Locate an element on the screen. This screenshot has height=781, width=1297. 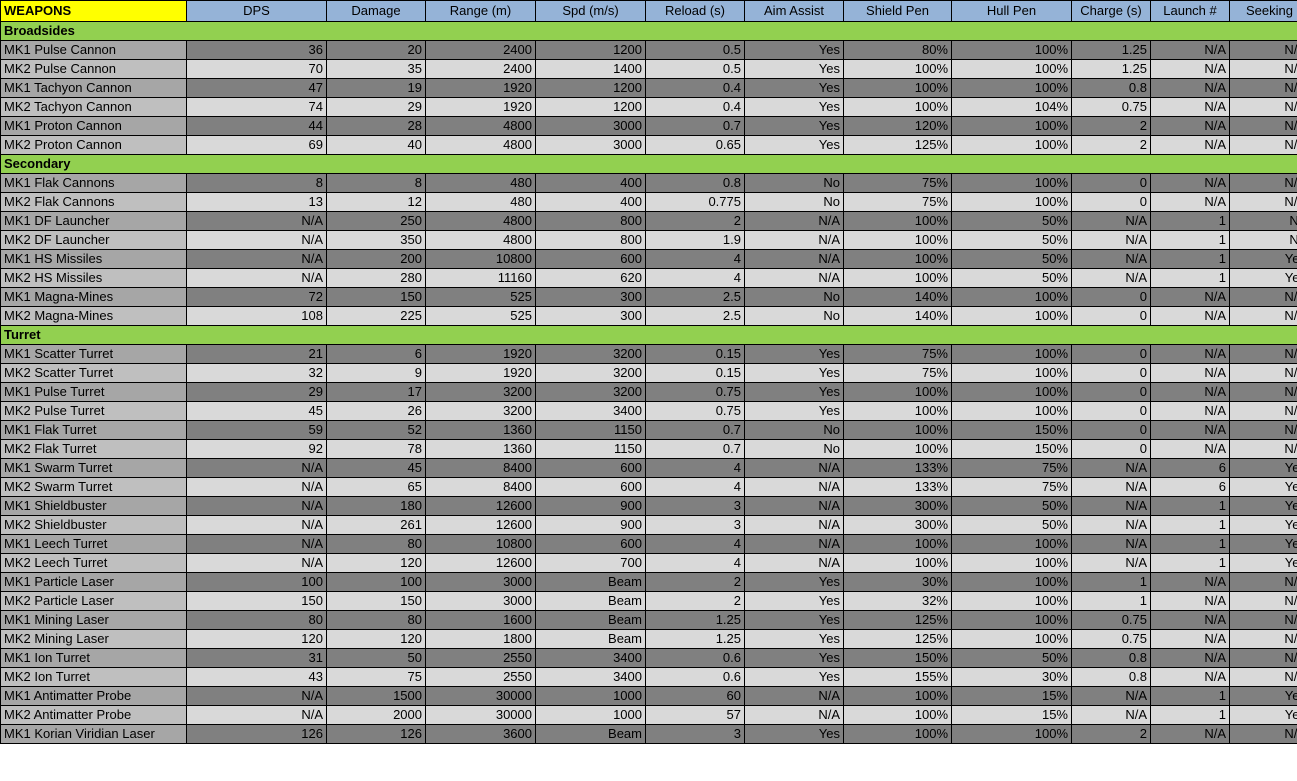
cell-launch-count: 1 is located at coordinates (1190, 525).